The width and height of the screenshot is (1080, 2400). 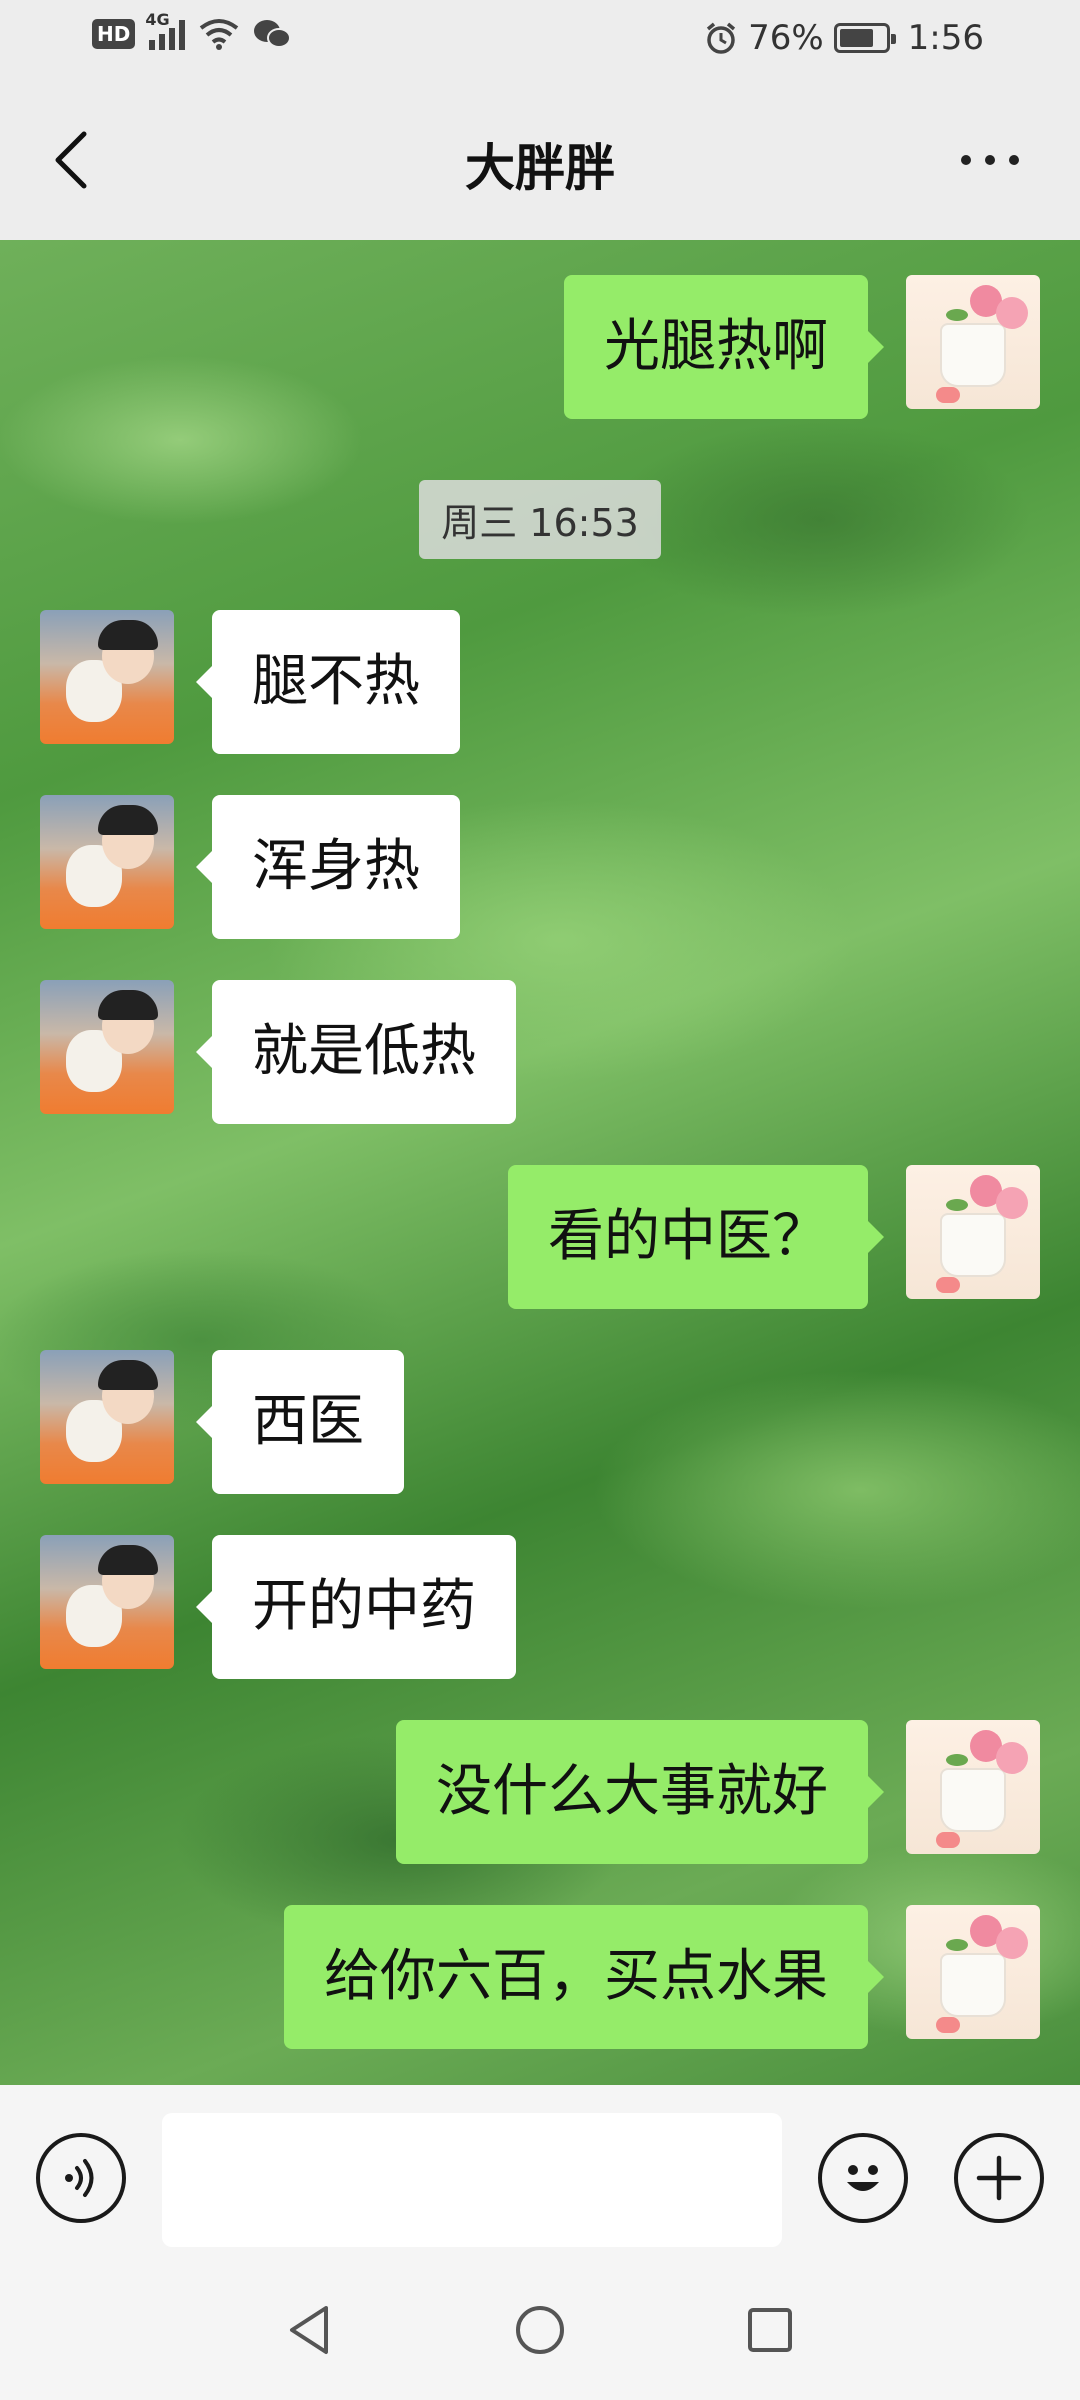 I want to click on message-row: 看的中医？, so click(x=755, y=1237).